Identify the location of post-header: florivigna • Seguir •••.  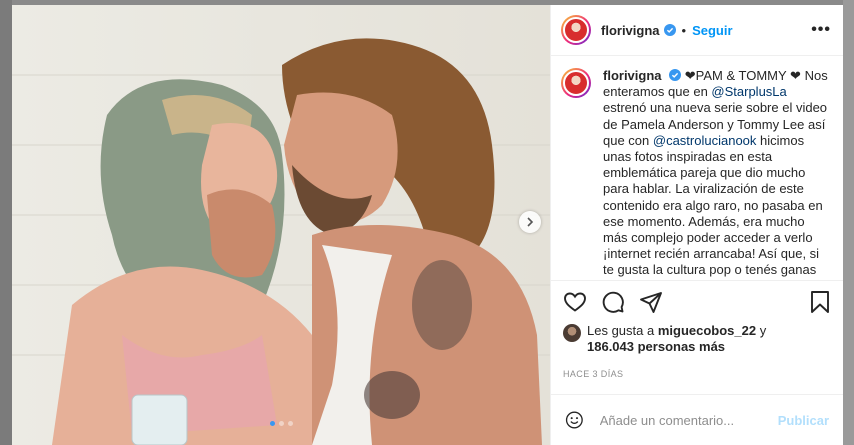
(697, 30).